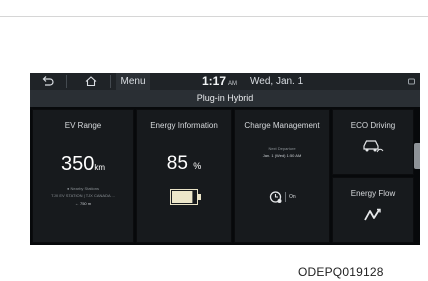  I want to click on status-bar: Menu 1:17 AM Wed, Jan. 1, so click(225, 81).